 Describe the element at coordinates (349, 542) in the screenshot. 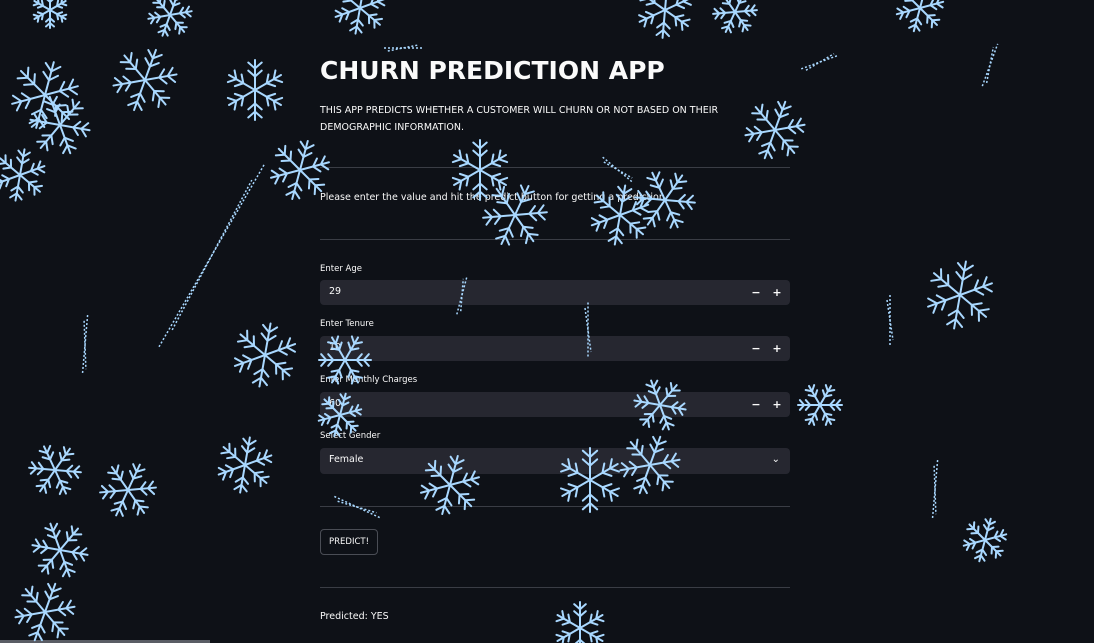

I see `predict-button: PREDICT!` at that location.